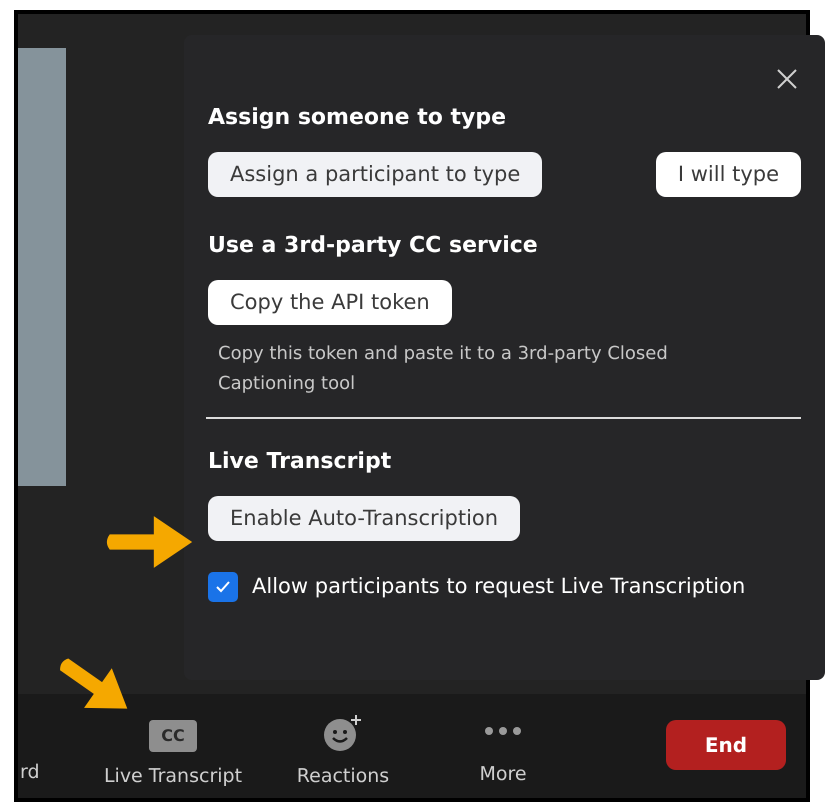  I want to click on checkbox, so click(223, 587).